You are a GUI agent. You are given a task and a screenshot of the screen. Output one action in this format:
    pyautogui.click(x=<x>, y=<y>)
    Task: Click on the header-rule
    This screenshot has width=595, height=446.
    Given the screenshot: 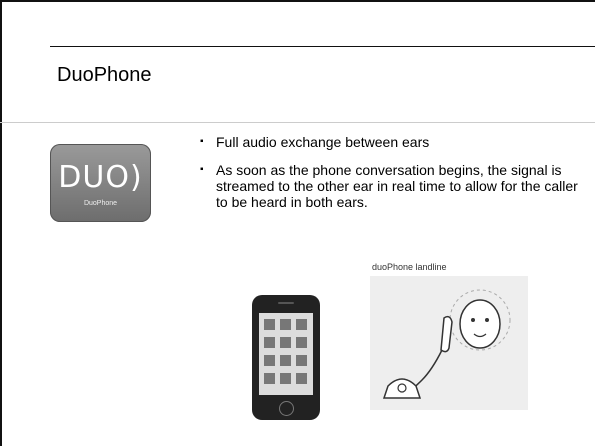 What is the action you would take?
    pyautogui.click(x=322, y=46)
    